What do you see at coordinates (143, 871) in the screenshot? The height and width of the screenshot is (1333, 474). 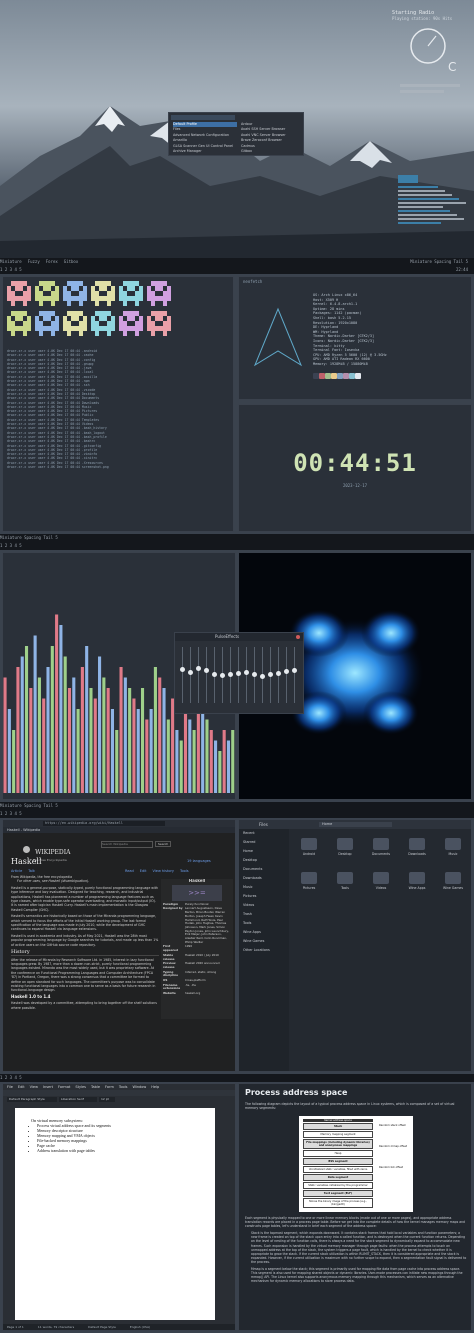 I see `article-tab: Edit` at bounding box center [143, 871].